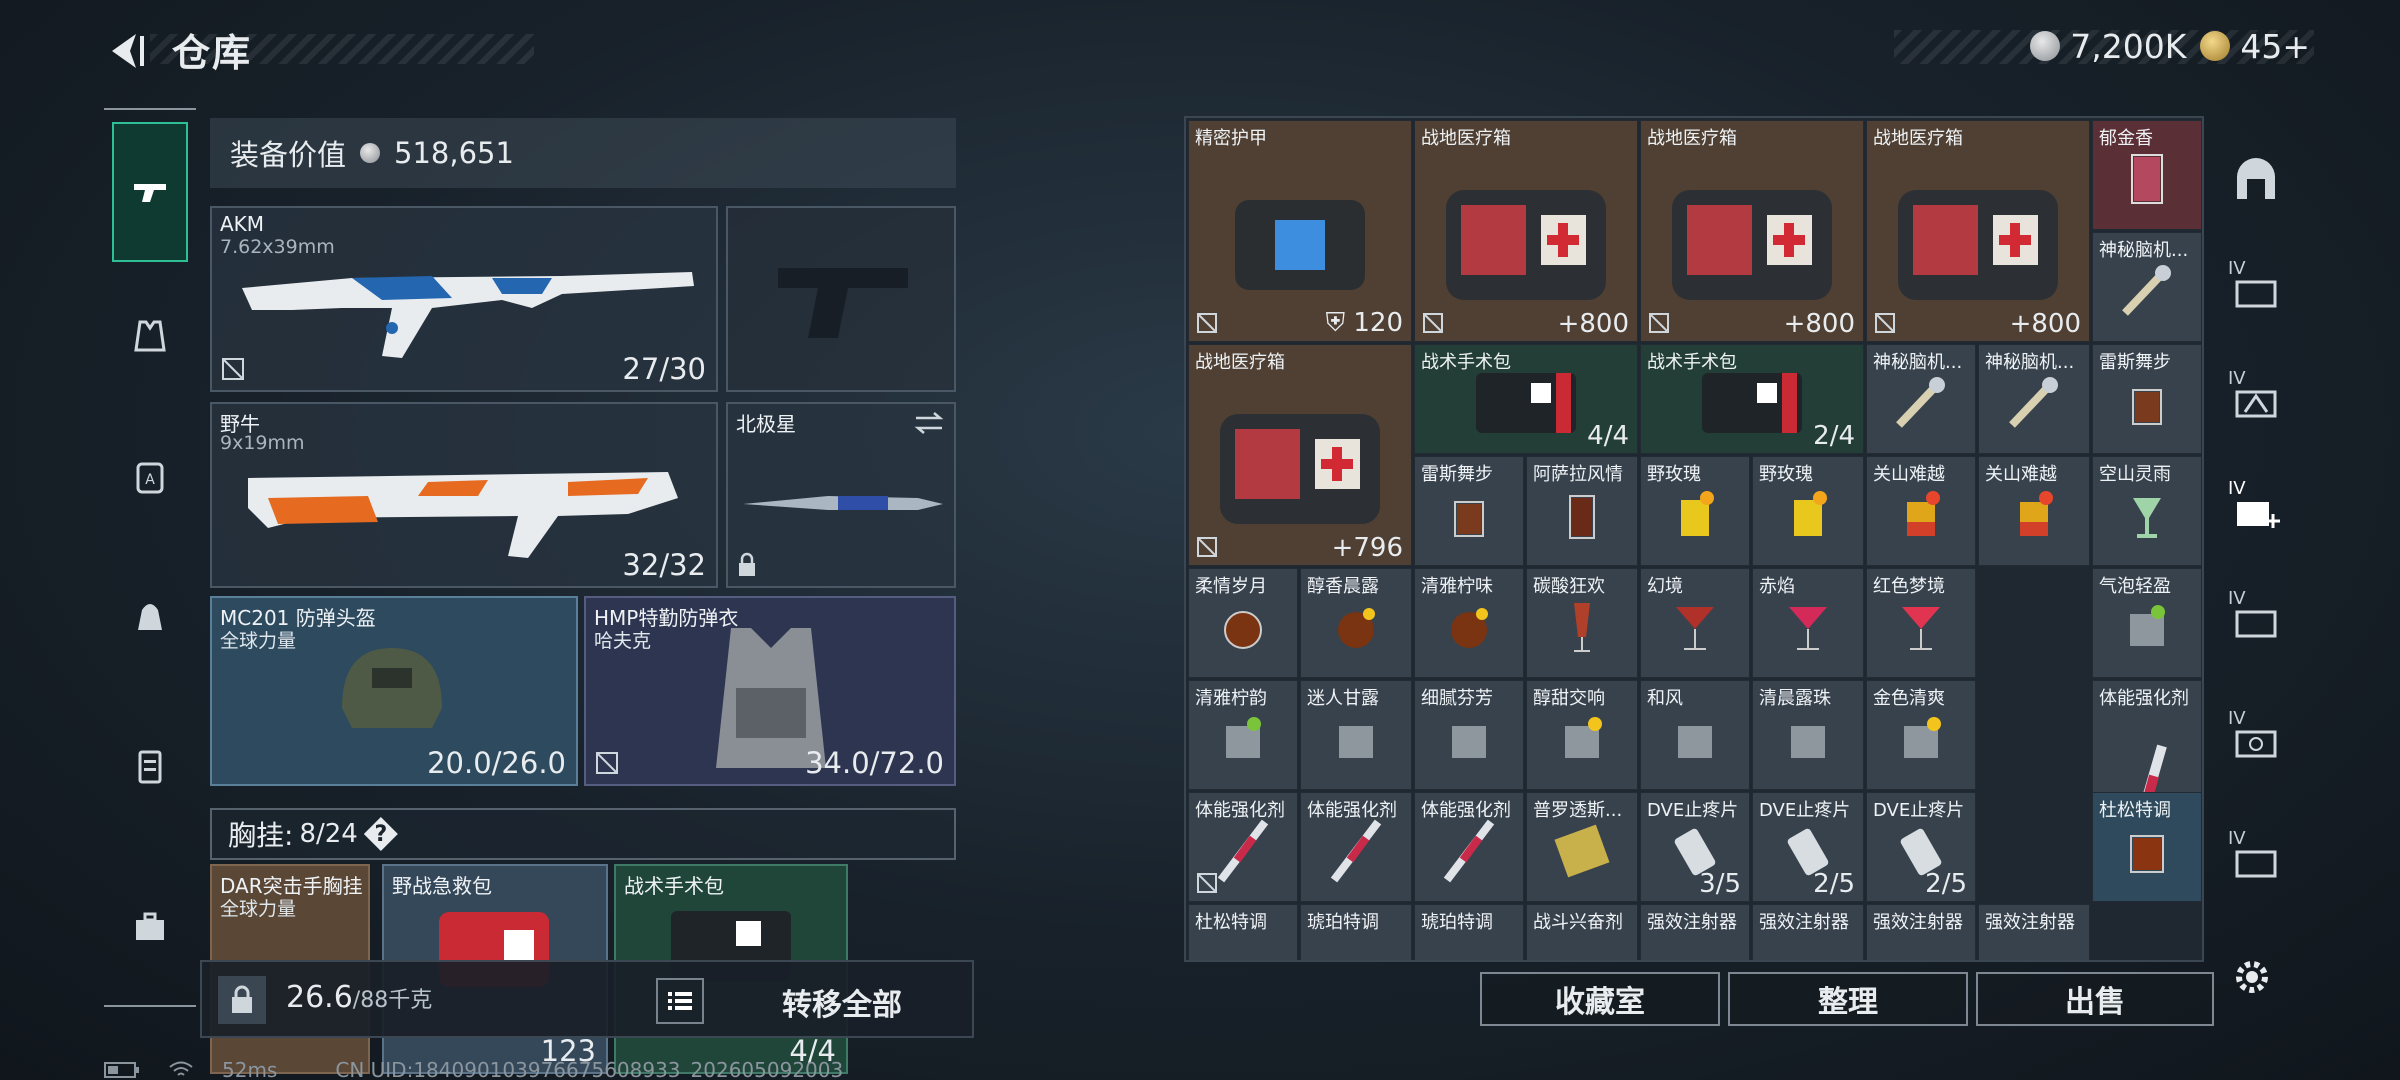 This screenshot has height=1080, width=2400. What do you see at coordinates (1582, 511) in the screenshot?
I see `grid-item: 阿萨拉风情` at bounding box center [1582, 511].